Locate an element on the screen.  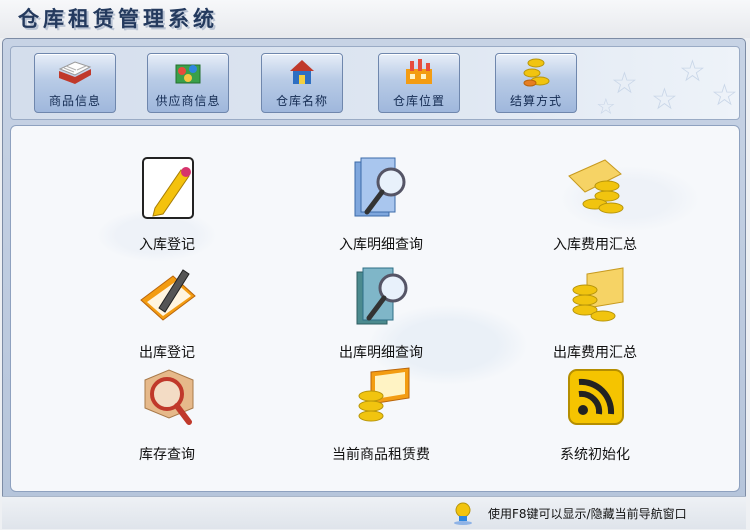
tile-inbound-detail-query: 入库明细查询 is located at coordinates (381, 208).